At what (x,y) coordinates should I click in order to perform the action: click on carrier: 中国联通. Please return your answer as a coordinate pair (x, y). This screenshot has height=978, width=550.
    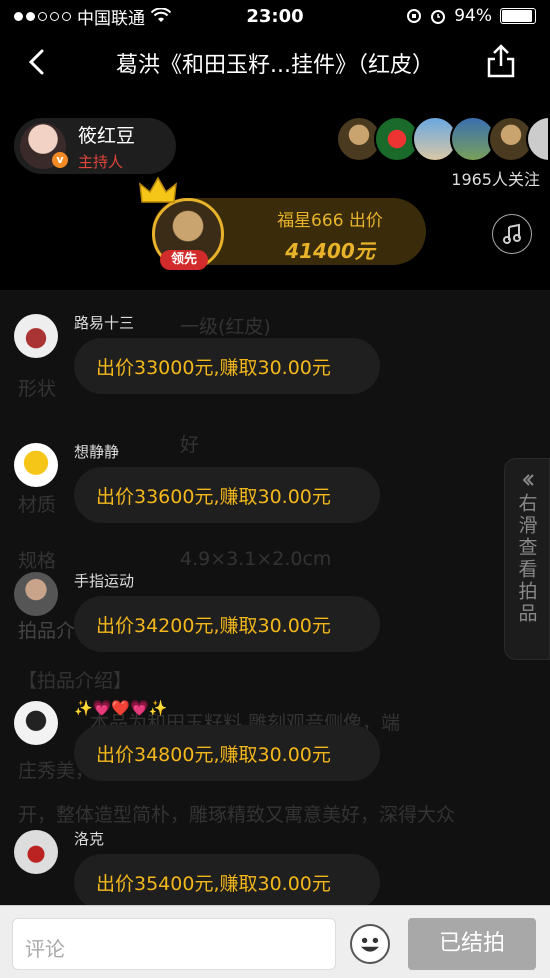
    Looking at the image, I should click on (92, 16).